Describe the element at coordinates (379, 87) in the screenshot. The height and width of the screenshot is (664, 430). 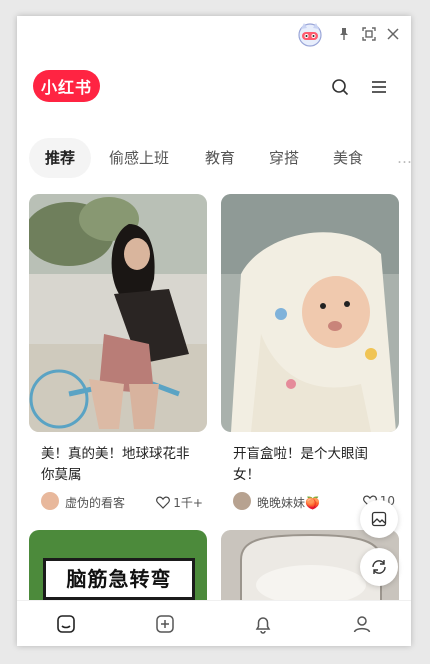
I see `menu-icon` at that location.